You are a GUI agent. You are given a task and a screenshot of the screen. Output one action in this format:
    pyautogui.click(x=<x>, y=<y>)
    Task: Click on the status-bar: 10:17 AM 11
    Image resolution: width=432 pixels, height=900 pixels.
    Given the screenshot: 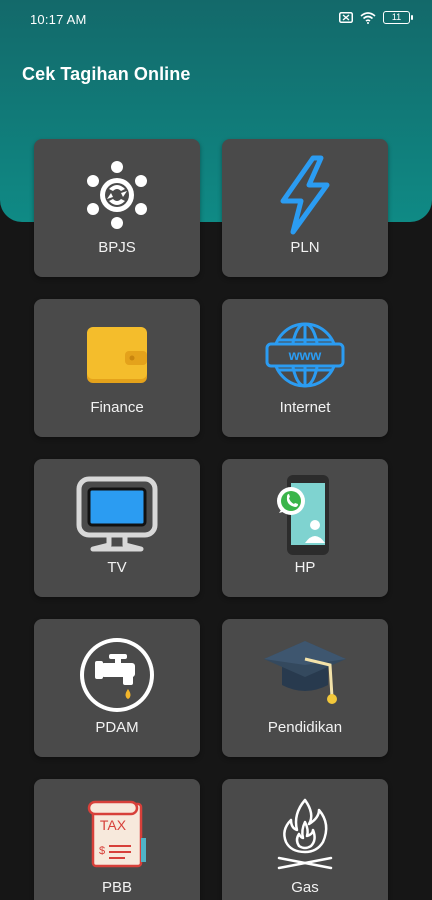 What is the action you would take?
    pyautogui.click(x=216, y=19)
    